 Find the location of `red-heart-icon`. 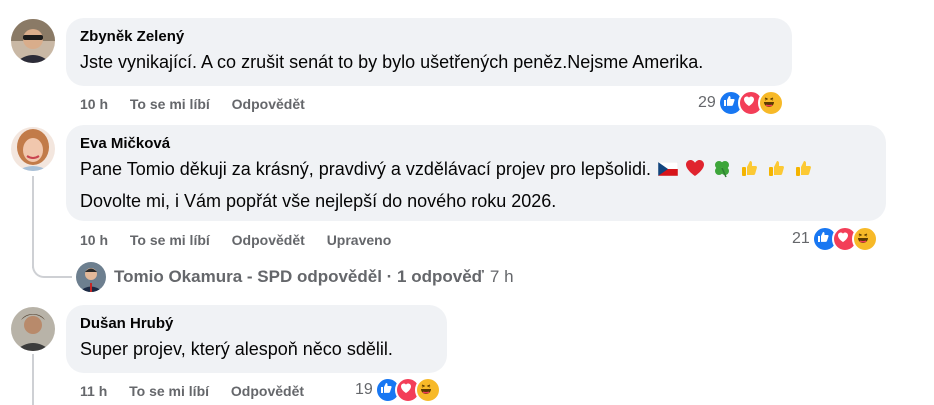

red-heart-icon is located at coordinates (695, 171).